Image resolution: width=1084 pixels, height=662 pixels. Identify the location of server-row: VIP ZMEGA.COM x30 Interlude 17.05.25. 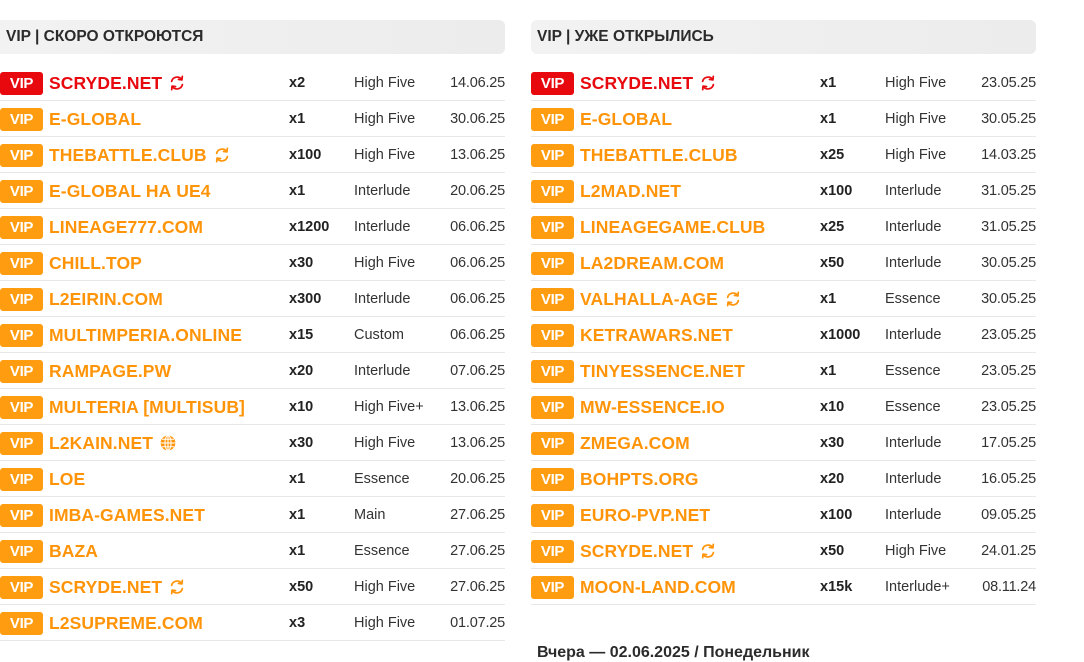
(783, 443).